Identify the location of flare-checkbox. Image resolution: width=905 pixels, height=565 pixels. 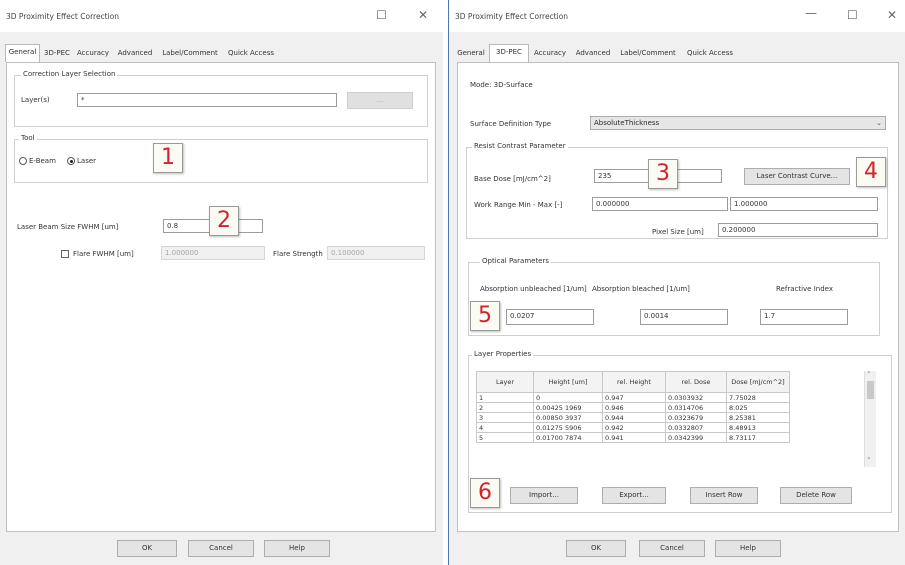
(65, 254).